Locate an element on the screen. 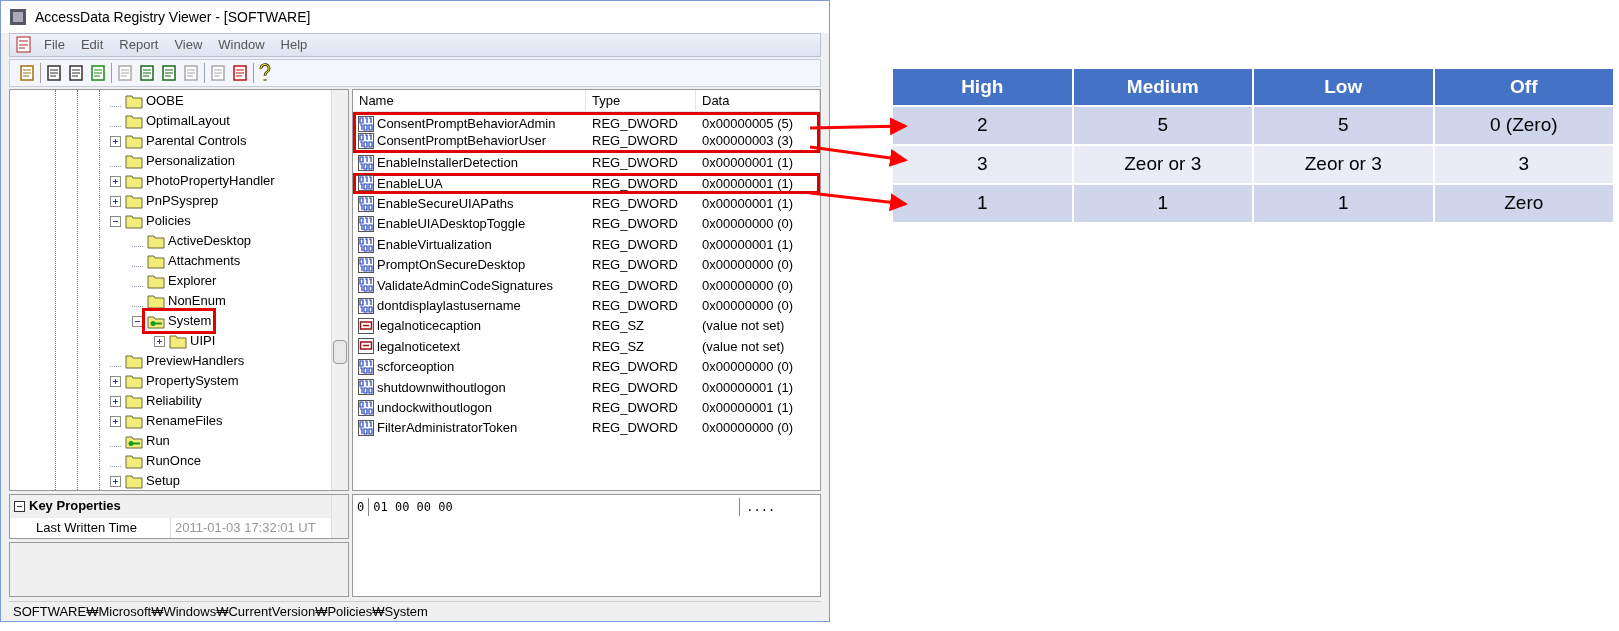 The image size is (1619, 631). string-value-icon is located at coordinates (366, 326).